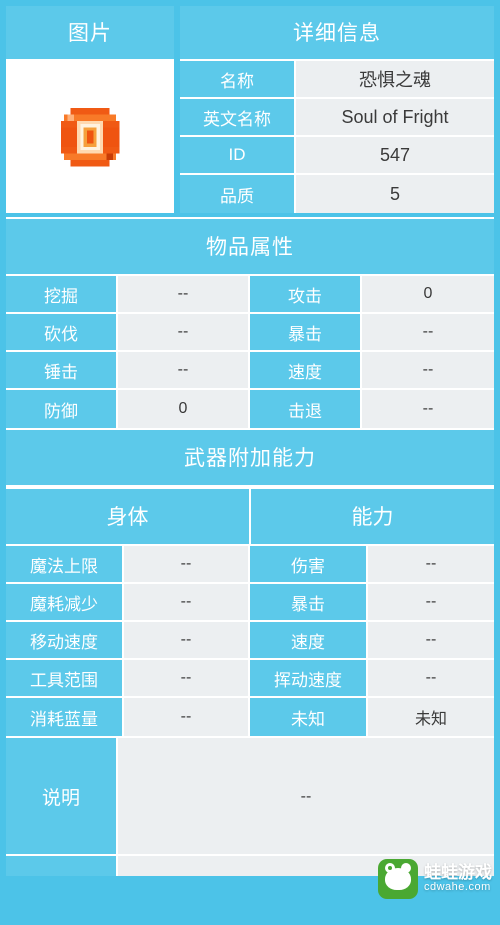 This screenshot has height=925, width=500. I want to click on attr-label-attack: 攻击, so click(306, 294).